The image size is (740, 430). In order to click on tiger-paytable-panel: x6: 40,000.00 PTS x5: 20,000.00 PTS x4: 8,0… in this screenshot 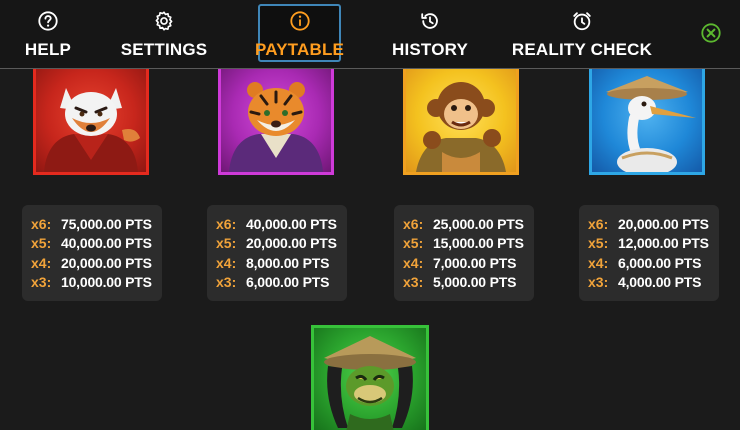, I will do `click(277, 253)`.